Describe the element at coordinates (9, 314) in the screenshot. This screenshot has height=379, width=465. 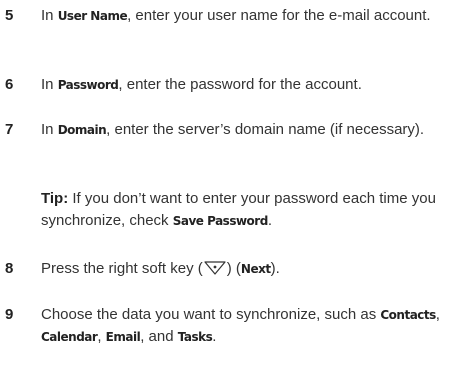
I see `step-number: 9` at that location.